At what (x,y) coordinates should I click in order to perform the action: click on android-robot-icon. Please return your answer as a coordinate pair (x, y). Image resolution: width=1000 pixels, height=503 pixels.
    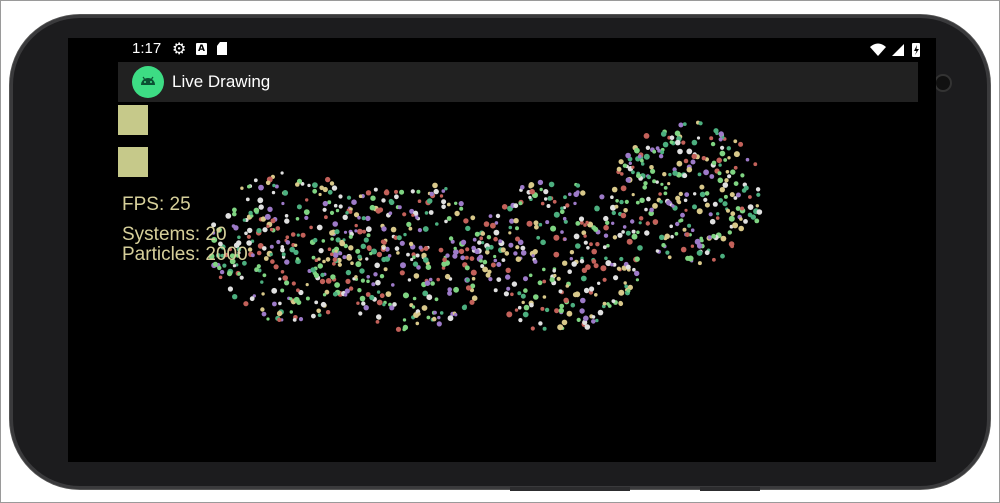
    Looking at the image, I should click on (148, 82).